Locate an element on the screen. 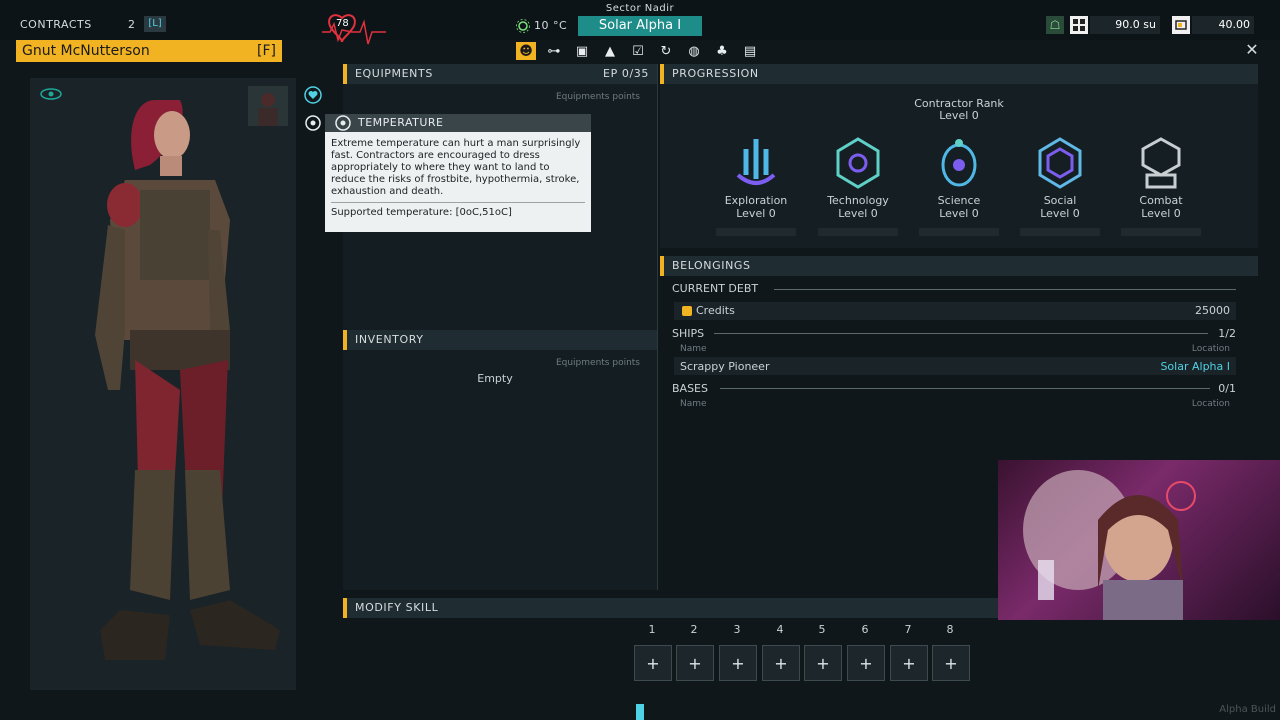 This screenshot has height=720, width=1280. contracts-key: [L] is located at coordinates (155, 24).